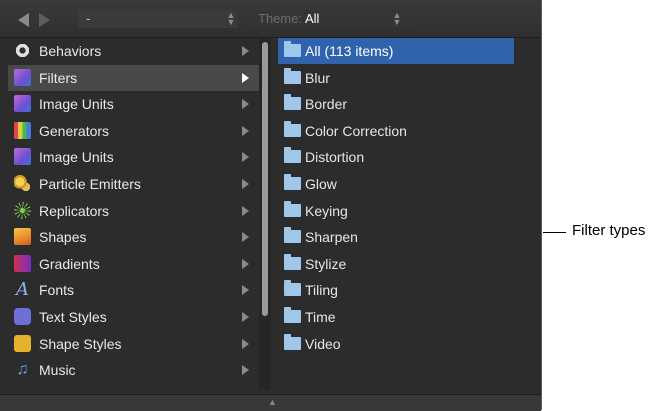 The width and height of the screenshot is (665, 411). I want to click on theme-label: Theme:, so click(280, 18).